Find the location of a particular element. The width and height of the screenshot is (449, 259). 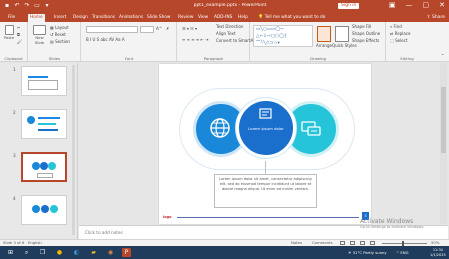

replace-button: ⇄ Replace is located at coordinates (400, 34).